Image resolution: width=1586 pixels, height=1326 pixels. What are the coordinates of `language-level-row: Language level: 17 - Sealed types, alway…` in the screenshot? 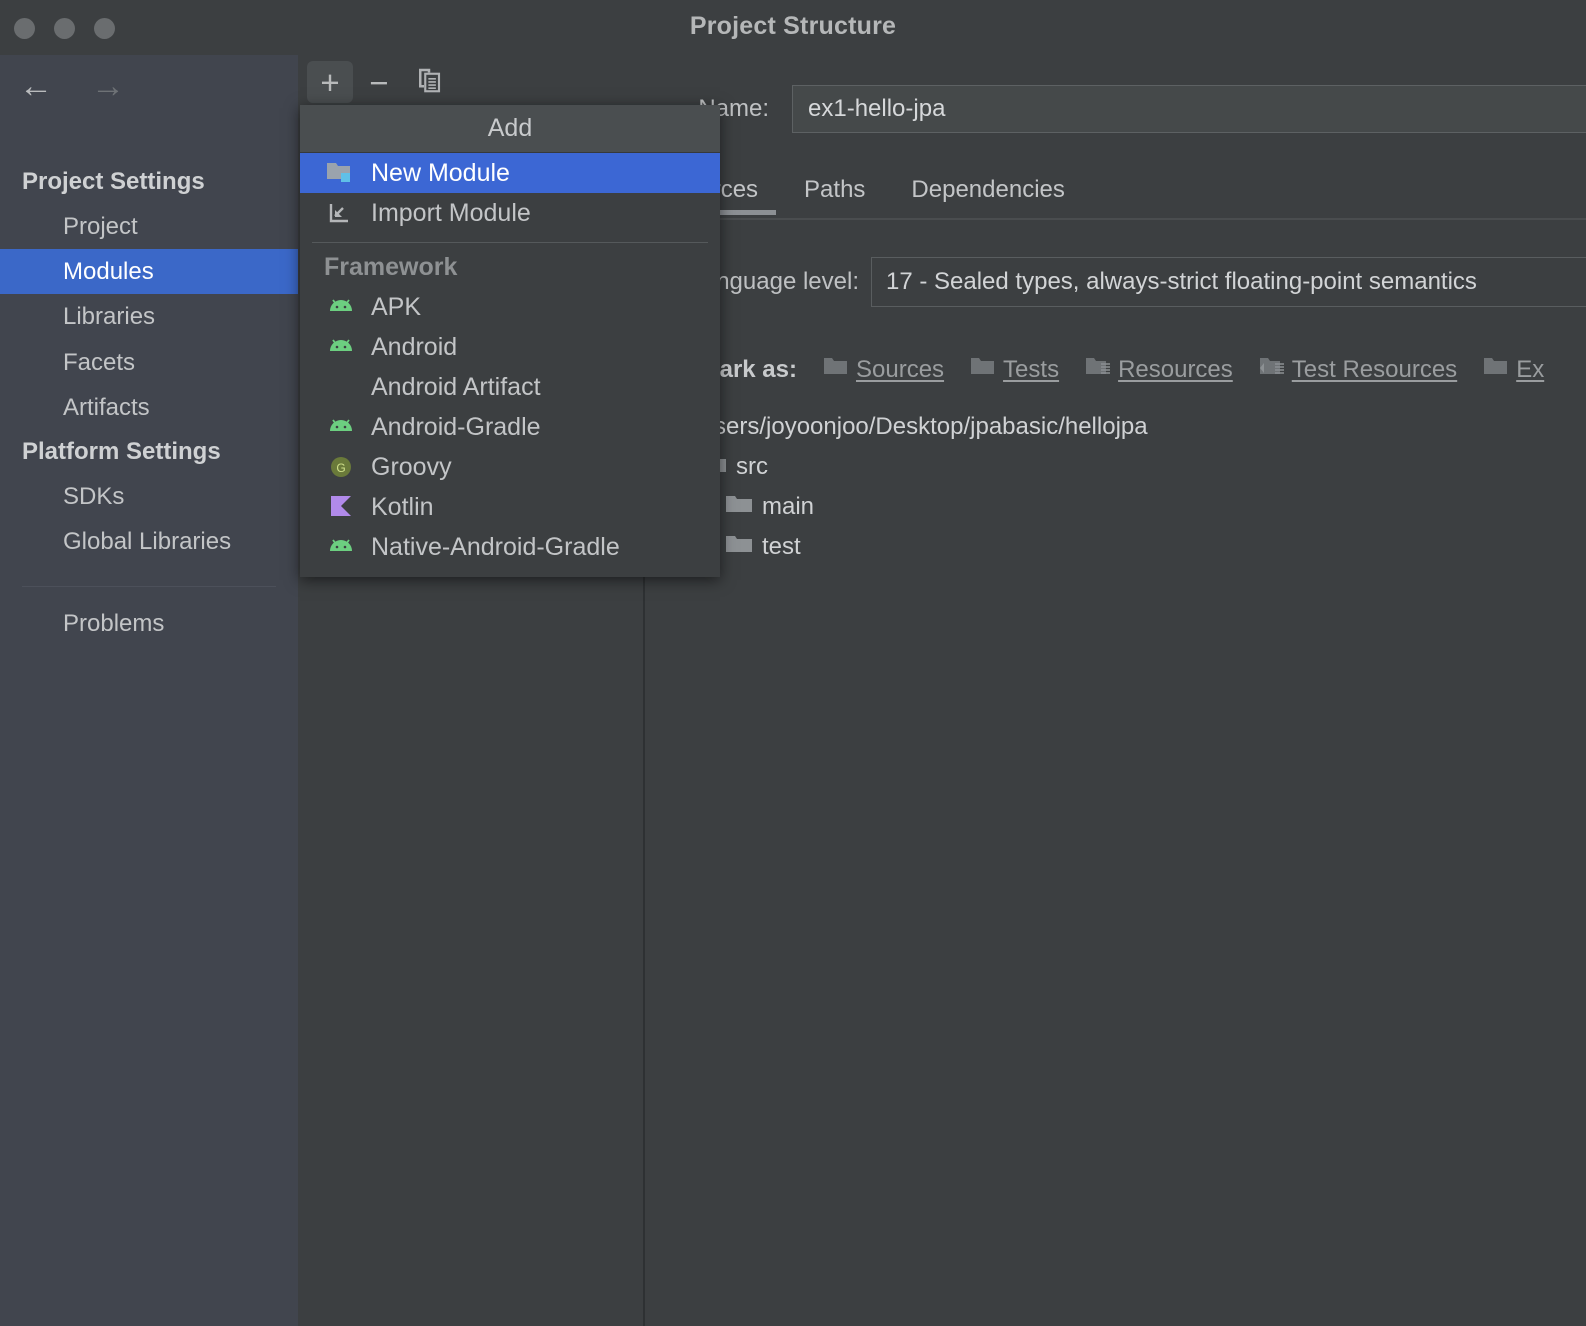 It's located at (1116, 282).